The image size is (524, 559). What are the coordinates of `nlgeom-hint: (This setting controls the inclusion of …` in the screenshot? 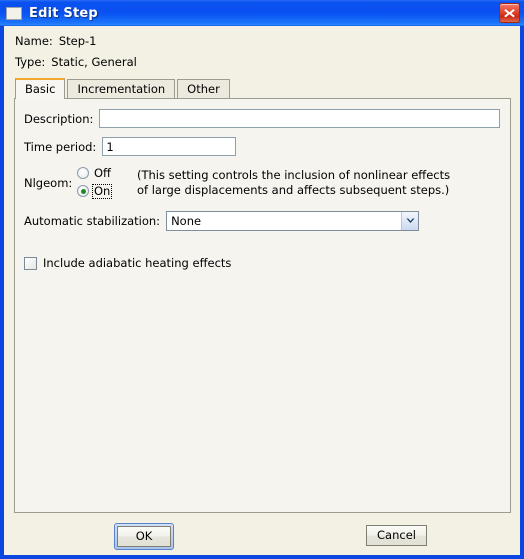 It's located at (318, 183).